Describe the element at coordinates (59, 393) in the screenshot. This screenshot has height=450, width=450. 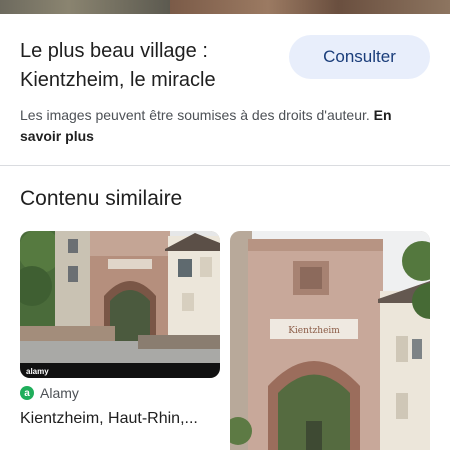
I see `card1-source-name: Alamy` at that location.